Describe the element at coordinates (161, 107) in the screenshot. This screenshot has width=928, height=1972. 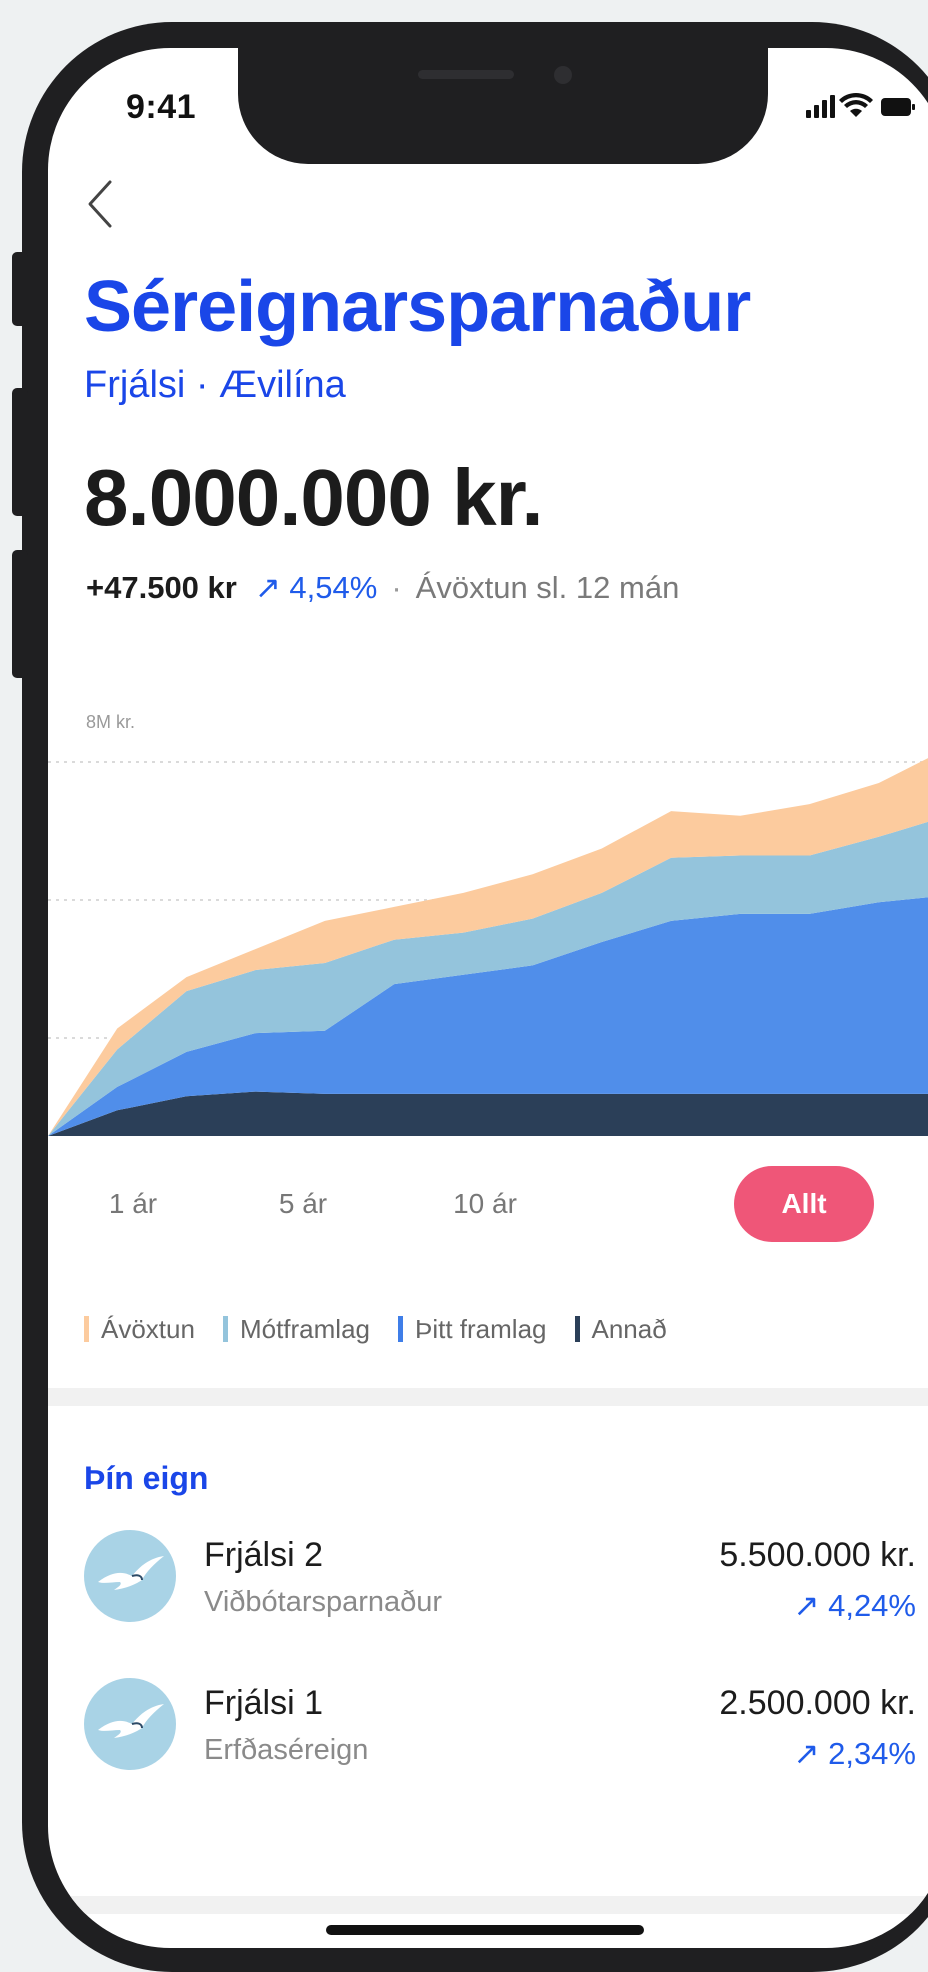
I see `status-time: 9:41` at that location.